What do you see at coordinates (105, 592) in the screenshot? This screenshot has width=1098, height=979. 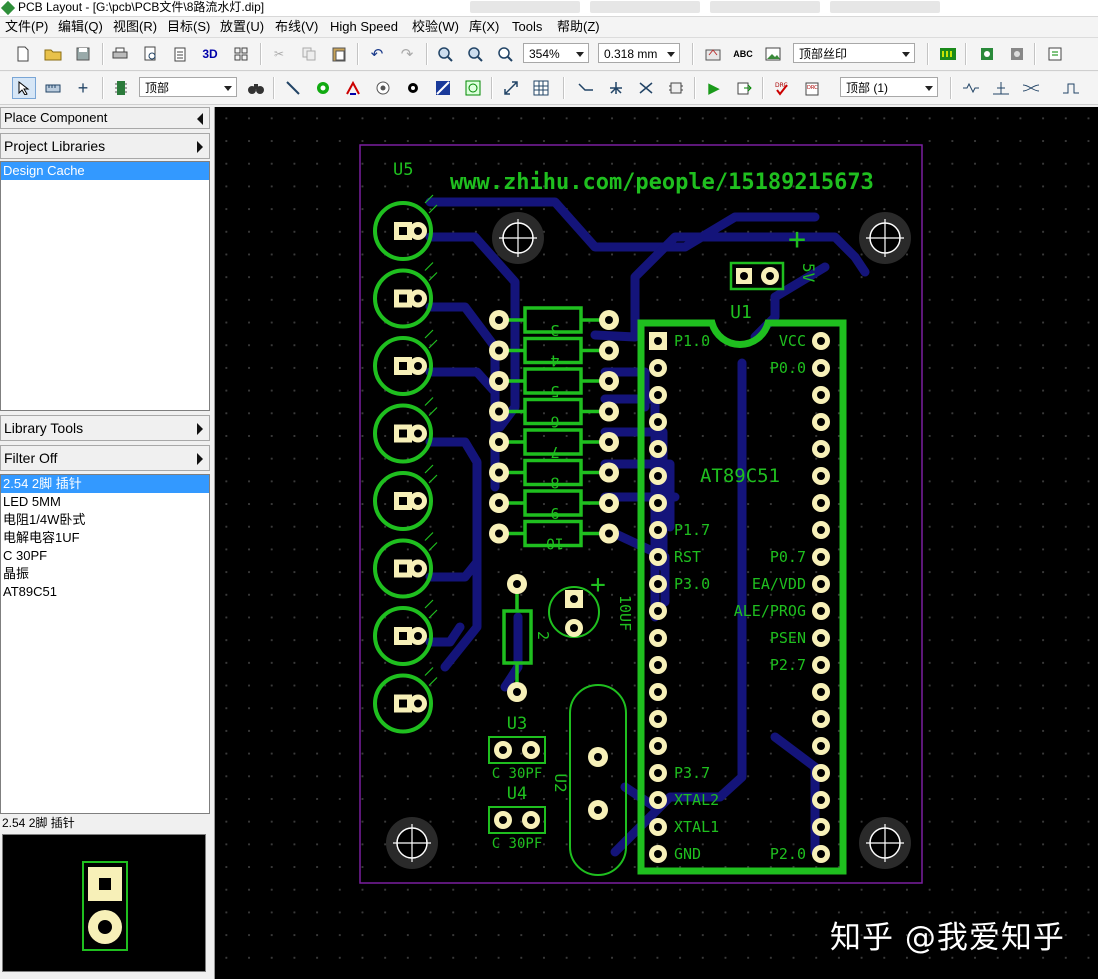 I see `component-list-item: AT89C51` at bounding box center [105, 592].